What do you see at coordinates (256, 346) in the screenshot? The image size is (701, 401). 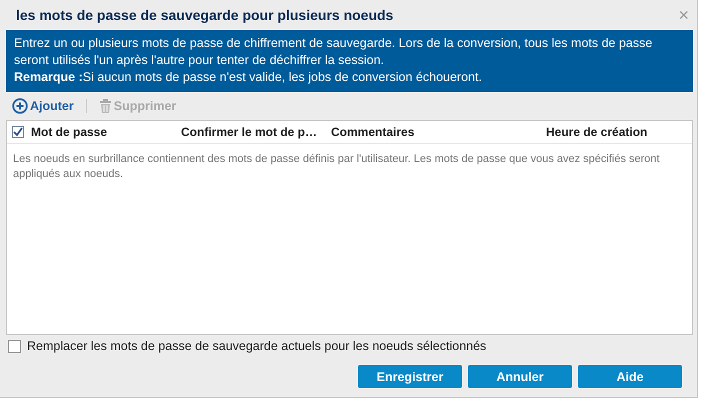 I see `checkbox-label: Remplacer les mots de passe de sauvegarde actuels pour les noeuds sélectionnés` at bounding box center [256, 346].